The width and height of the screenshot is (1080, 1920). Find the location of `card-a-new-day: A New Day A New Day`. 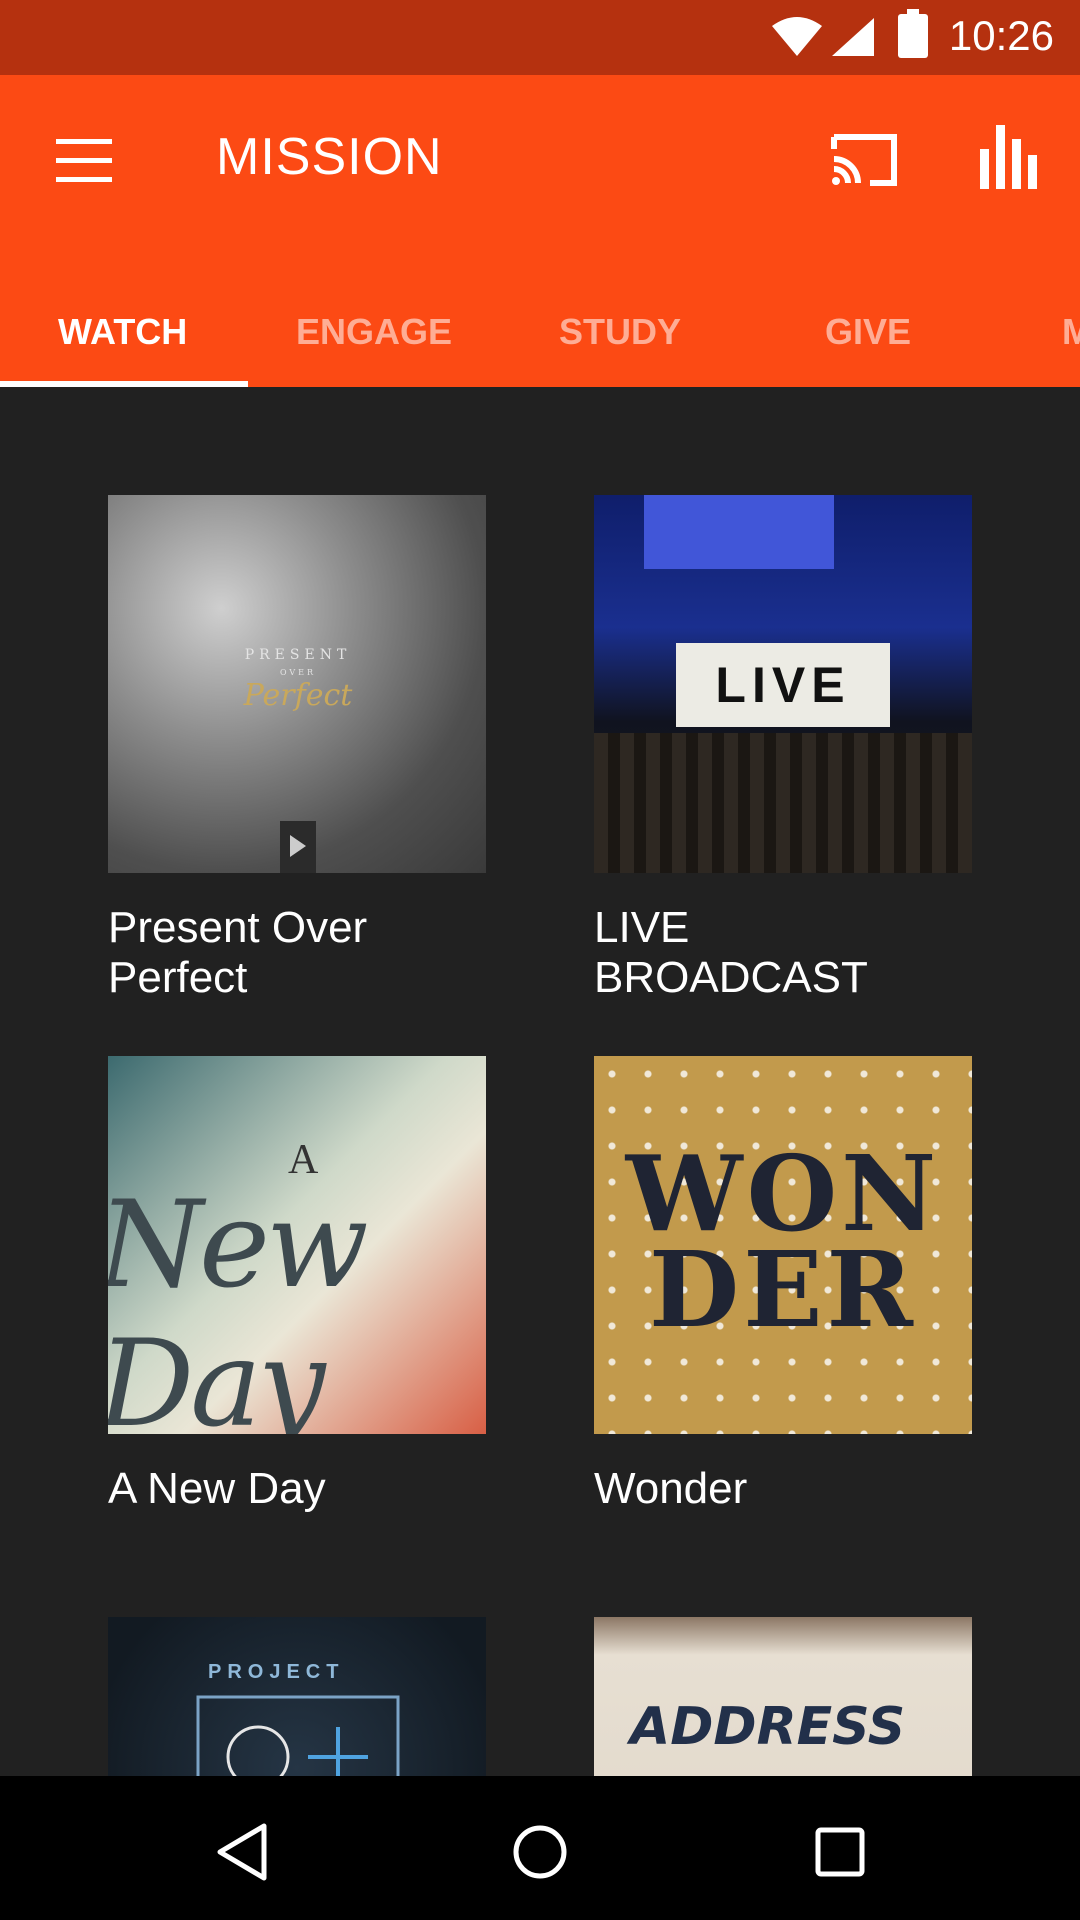

card-a-new-day: A New Day A New Day is located at coordinates (297, 1285).